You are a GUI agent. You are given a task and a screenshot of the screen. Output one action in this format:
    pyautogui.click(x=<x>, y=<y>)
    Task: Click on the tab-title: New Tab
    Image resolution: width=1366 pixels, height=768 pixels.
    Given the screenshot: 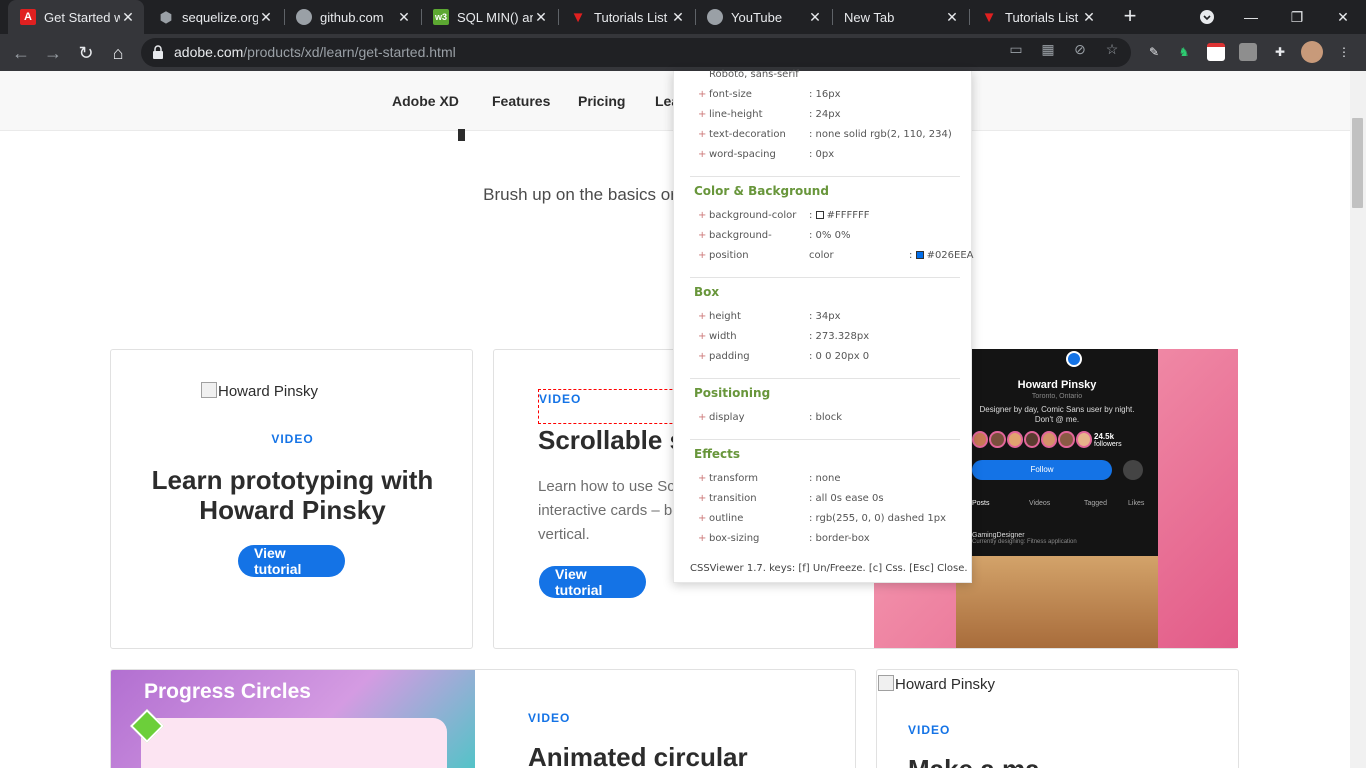 What is the action you would take?
    pyautogui.click(x=869, y=17)
    